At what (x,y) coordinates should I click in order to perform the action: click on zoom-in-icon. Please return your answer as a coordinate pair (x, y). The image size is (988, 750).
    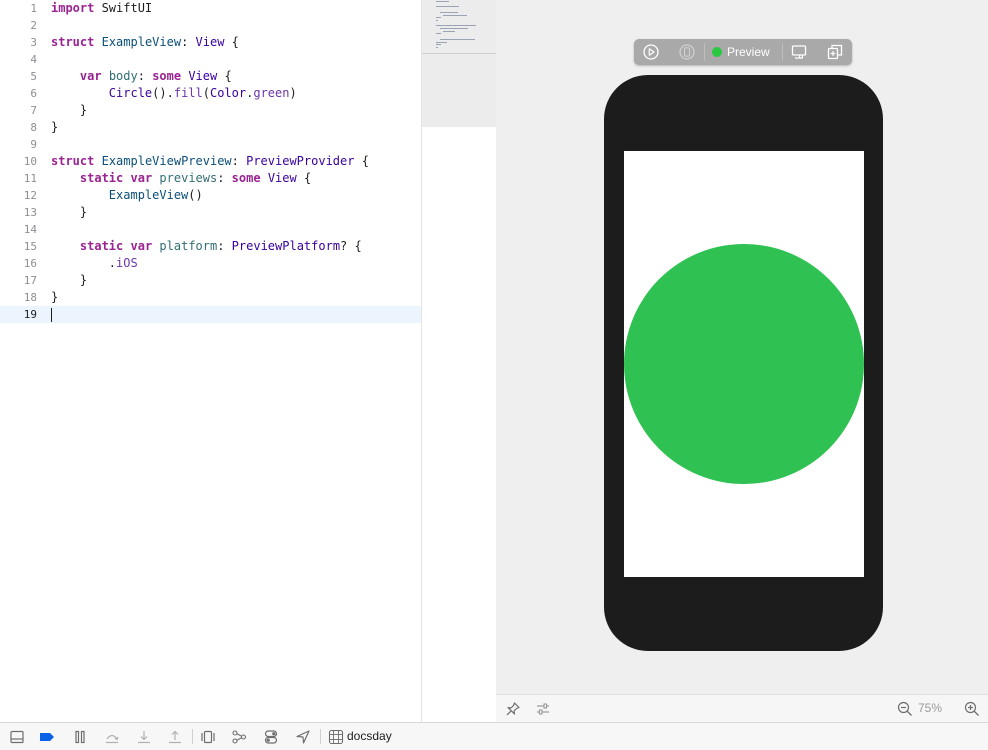
    Looking at the image, I should click on (971, 708).